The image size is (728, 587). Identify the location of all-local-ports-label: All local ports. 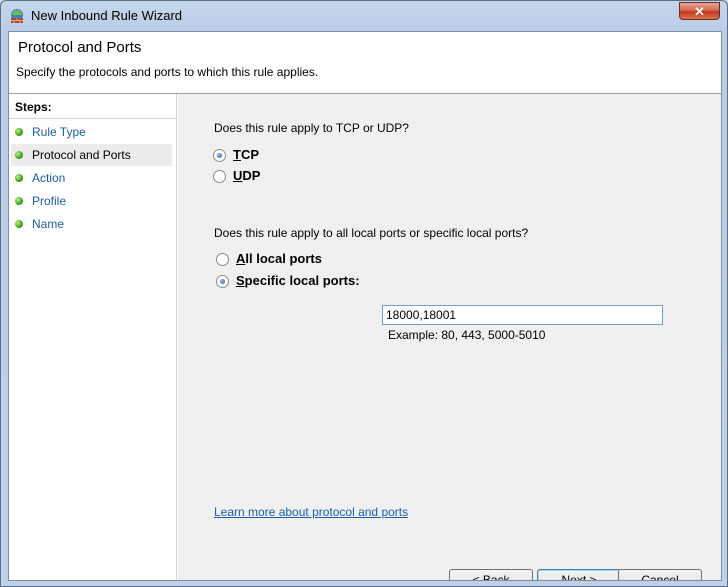
(279, 258).